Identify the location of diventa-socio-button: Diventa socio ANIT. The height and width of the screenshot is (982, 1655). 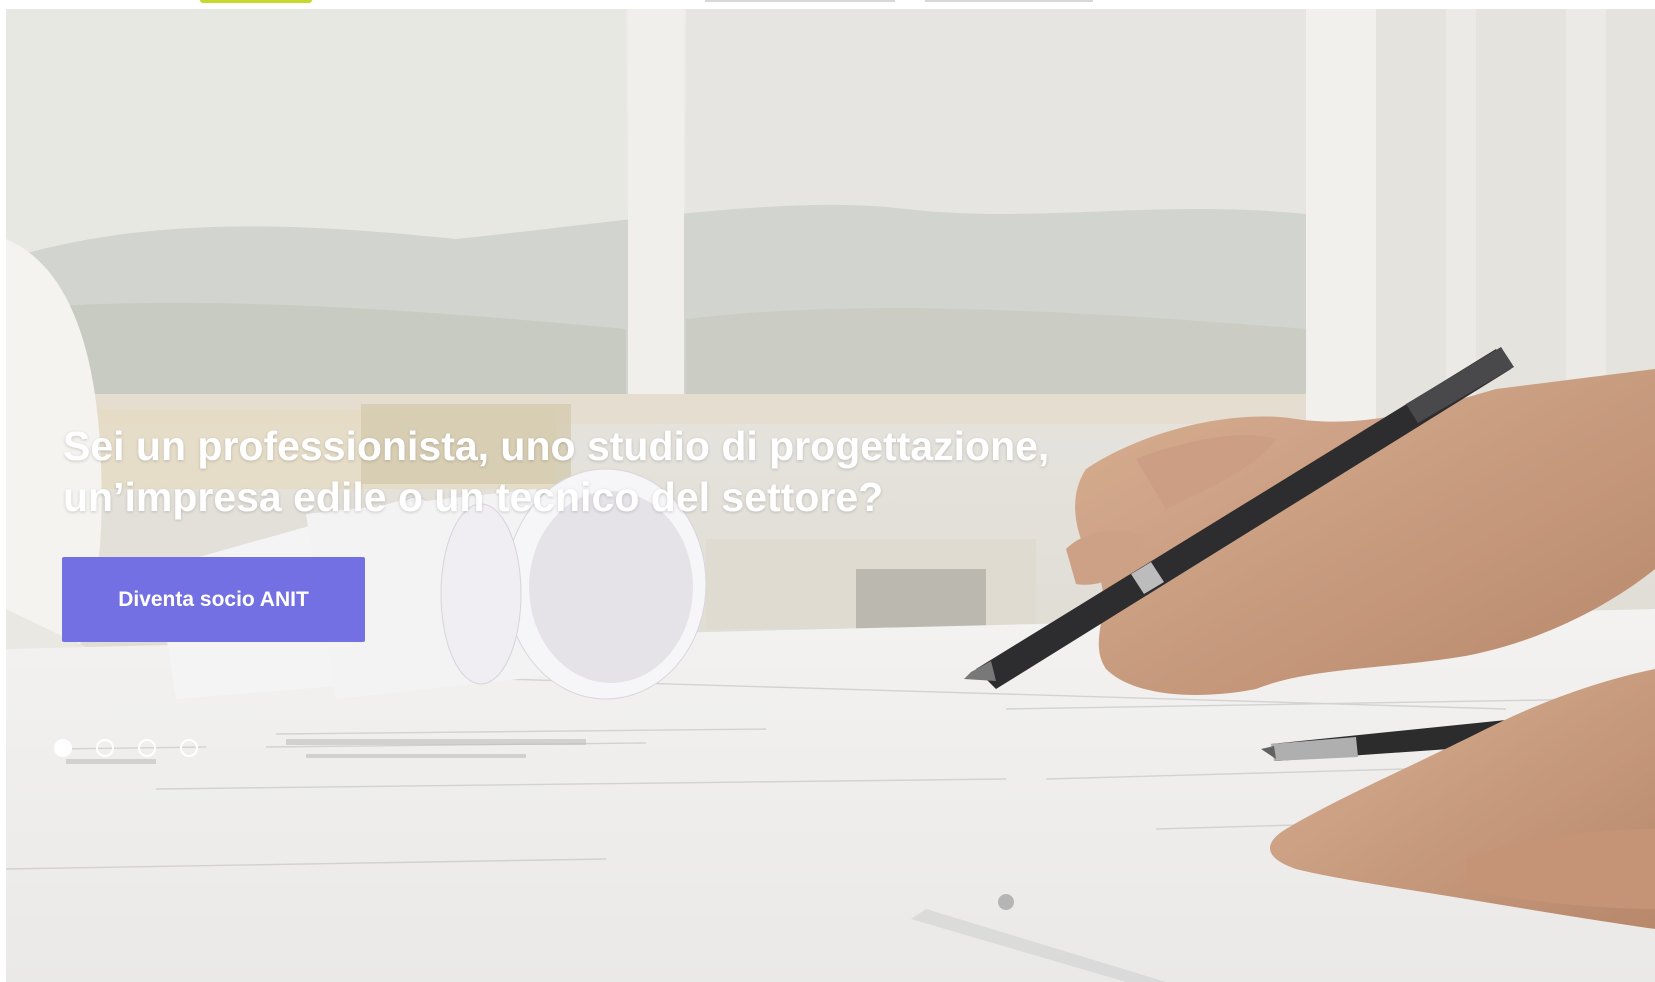
(213, 599).